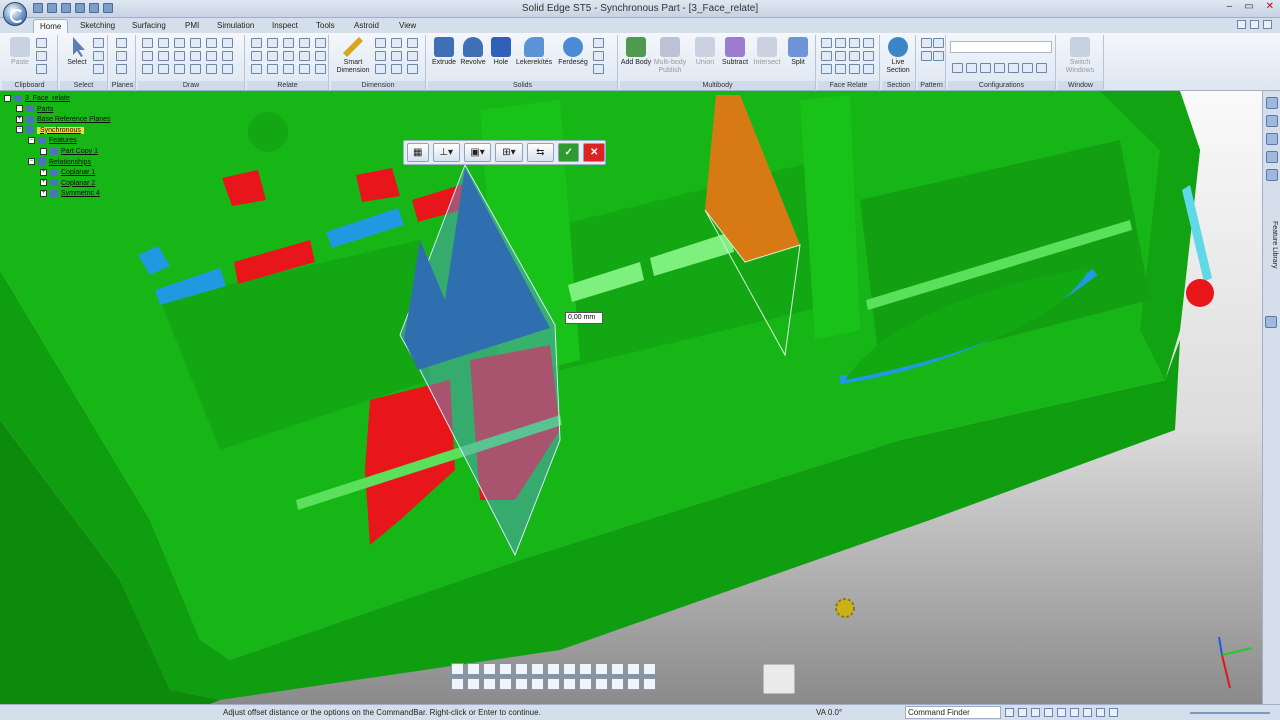 The width and height of the screenshot is (1280, 720). Describe the element at coordinates (854, 56) in the screenshot. I see `tangent-face-icon` at that location.